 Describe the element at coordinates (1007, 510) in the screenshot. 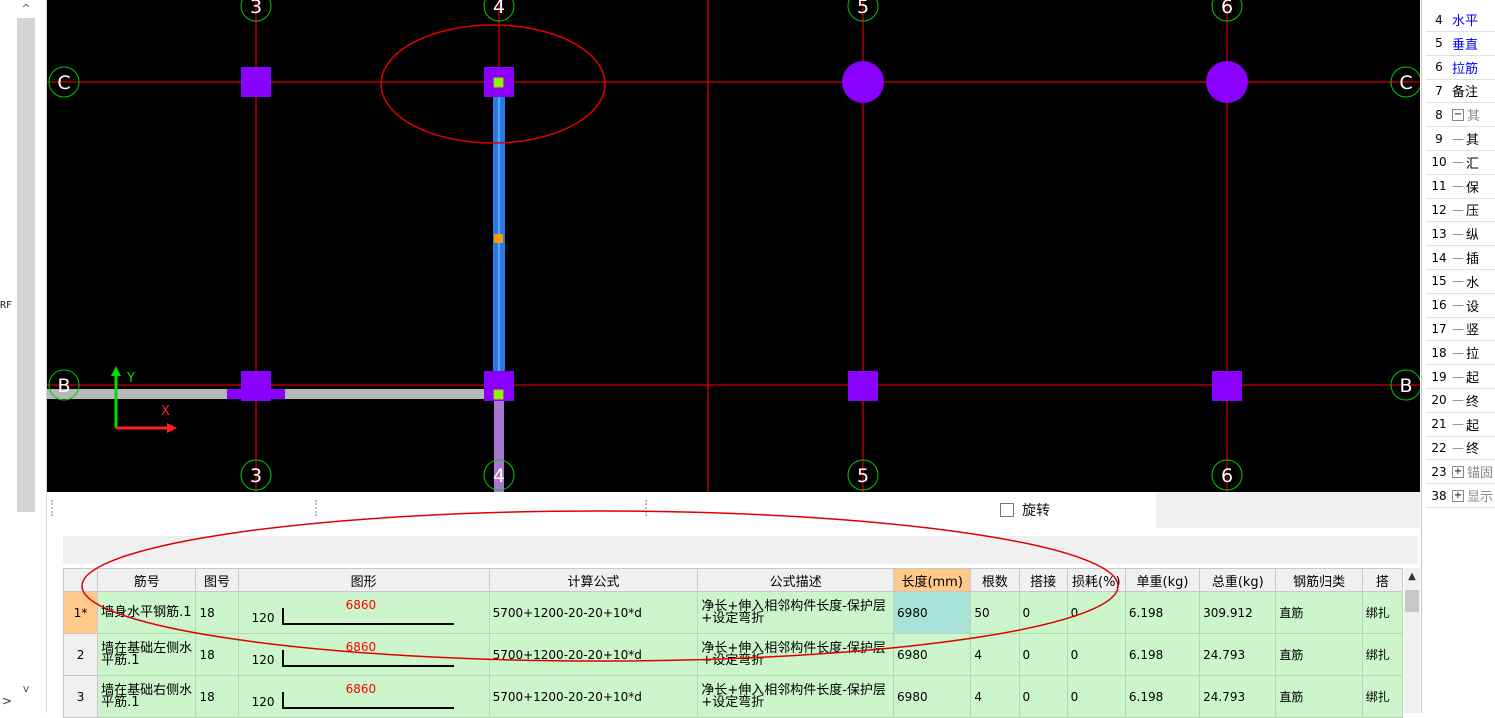

I see `rotate-checkbox` at that location.